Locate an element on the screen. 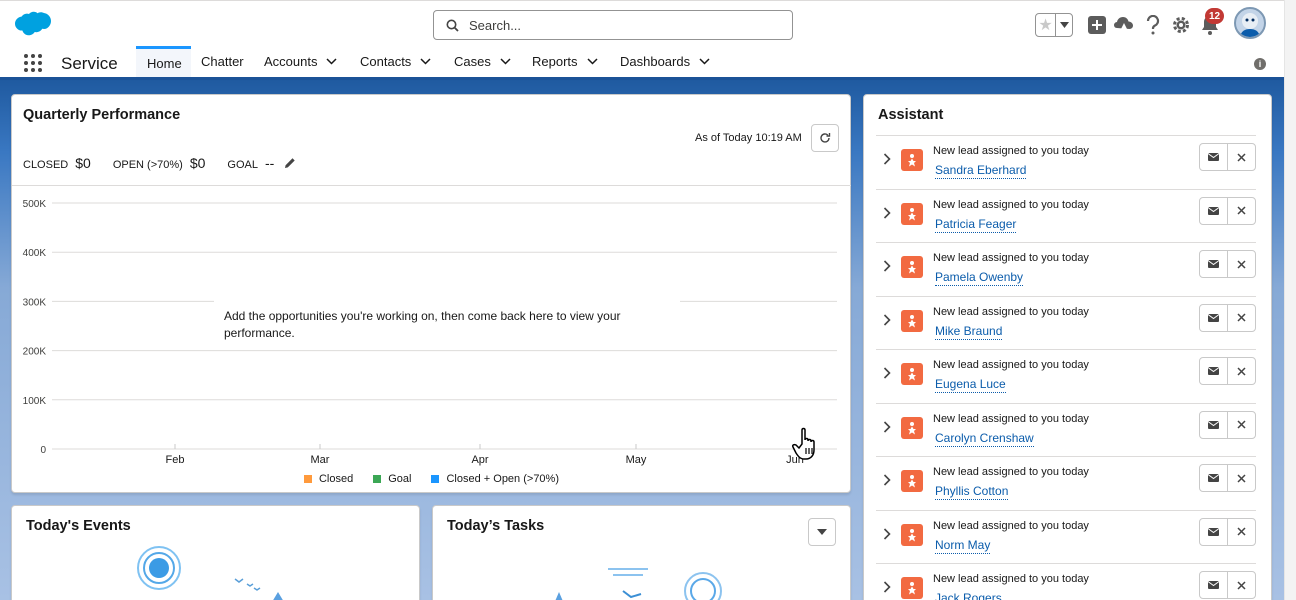 The image size is (1296, 600). y-axis-tick-label: 200K is located at coordinates (35, 352).